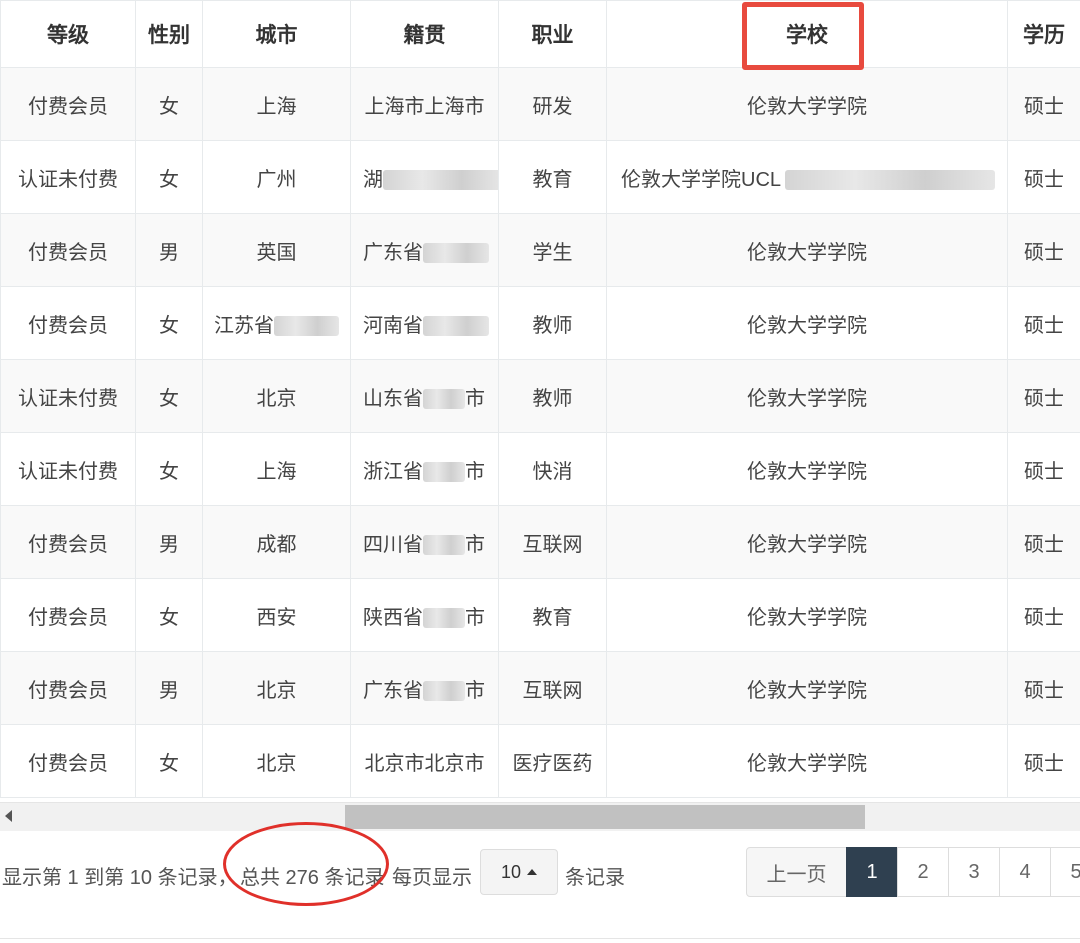  Describe the element at coordinates (276, 688) in the screenshot. I see `cell-city: 北京` at that location.